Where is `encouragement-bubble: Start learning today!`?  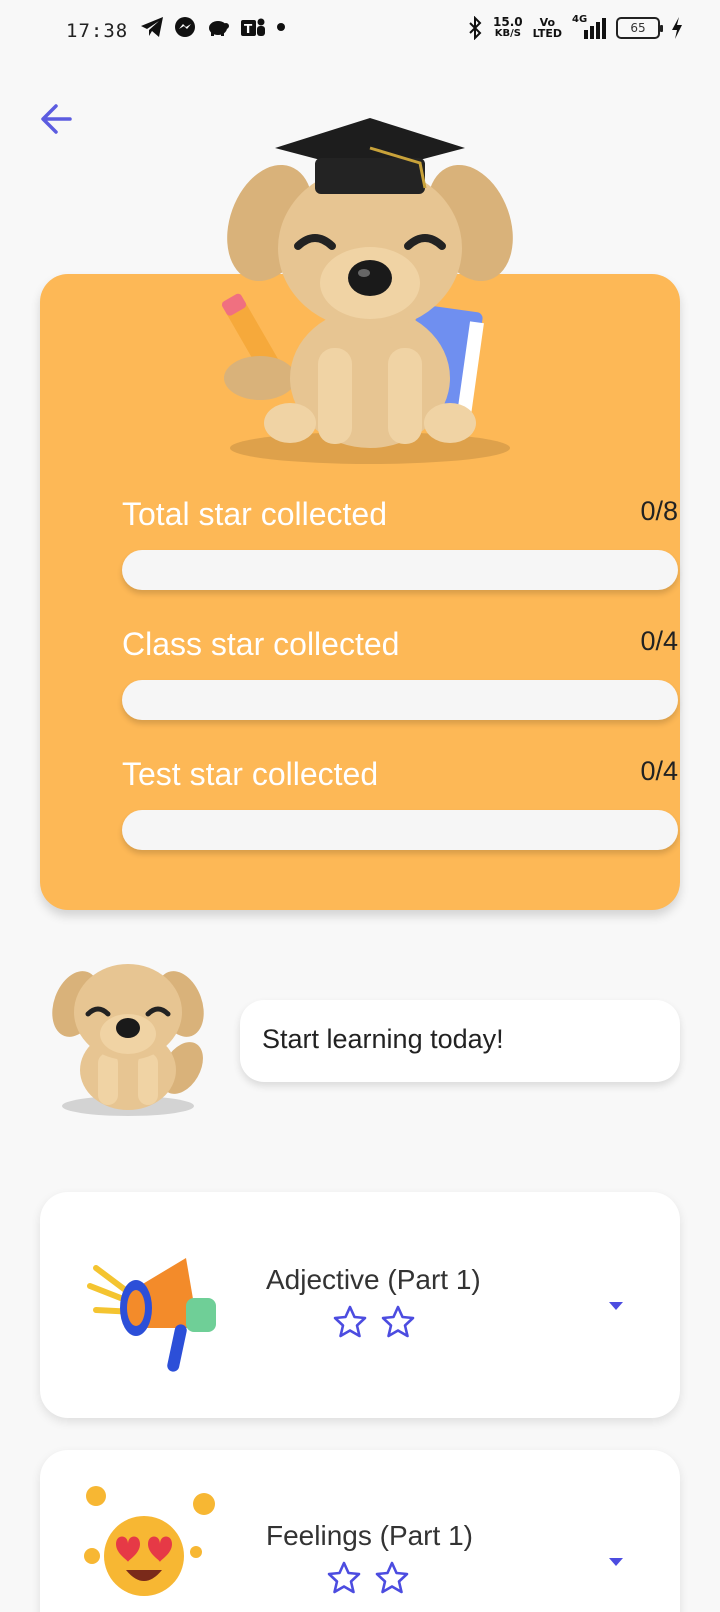 encouragement-bubble: Start learning today! is located at coordinates (460, 1041).